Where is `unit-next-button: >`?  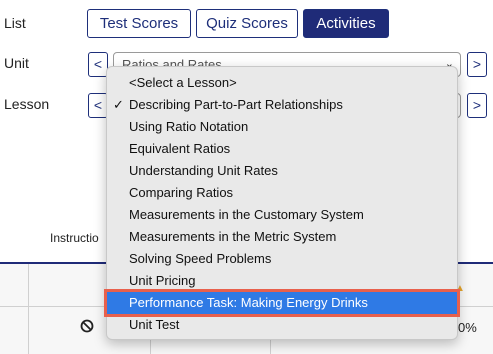 unit-next-button: > is located at coordinates (477, 64).